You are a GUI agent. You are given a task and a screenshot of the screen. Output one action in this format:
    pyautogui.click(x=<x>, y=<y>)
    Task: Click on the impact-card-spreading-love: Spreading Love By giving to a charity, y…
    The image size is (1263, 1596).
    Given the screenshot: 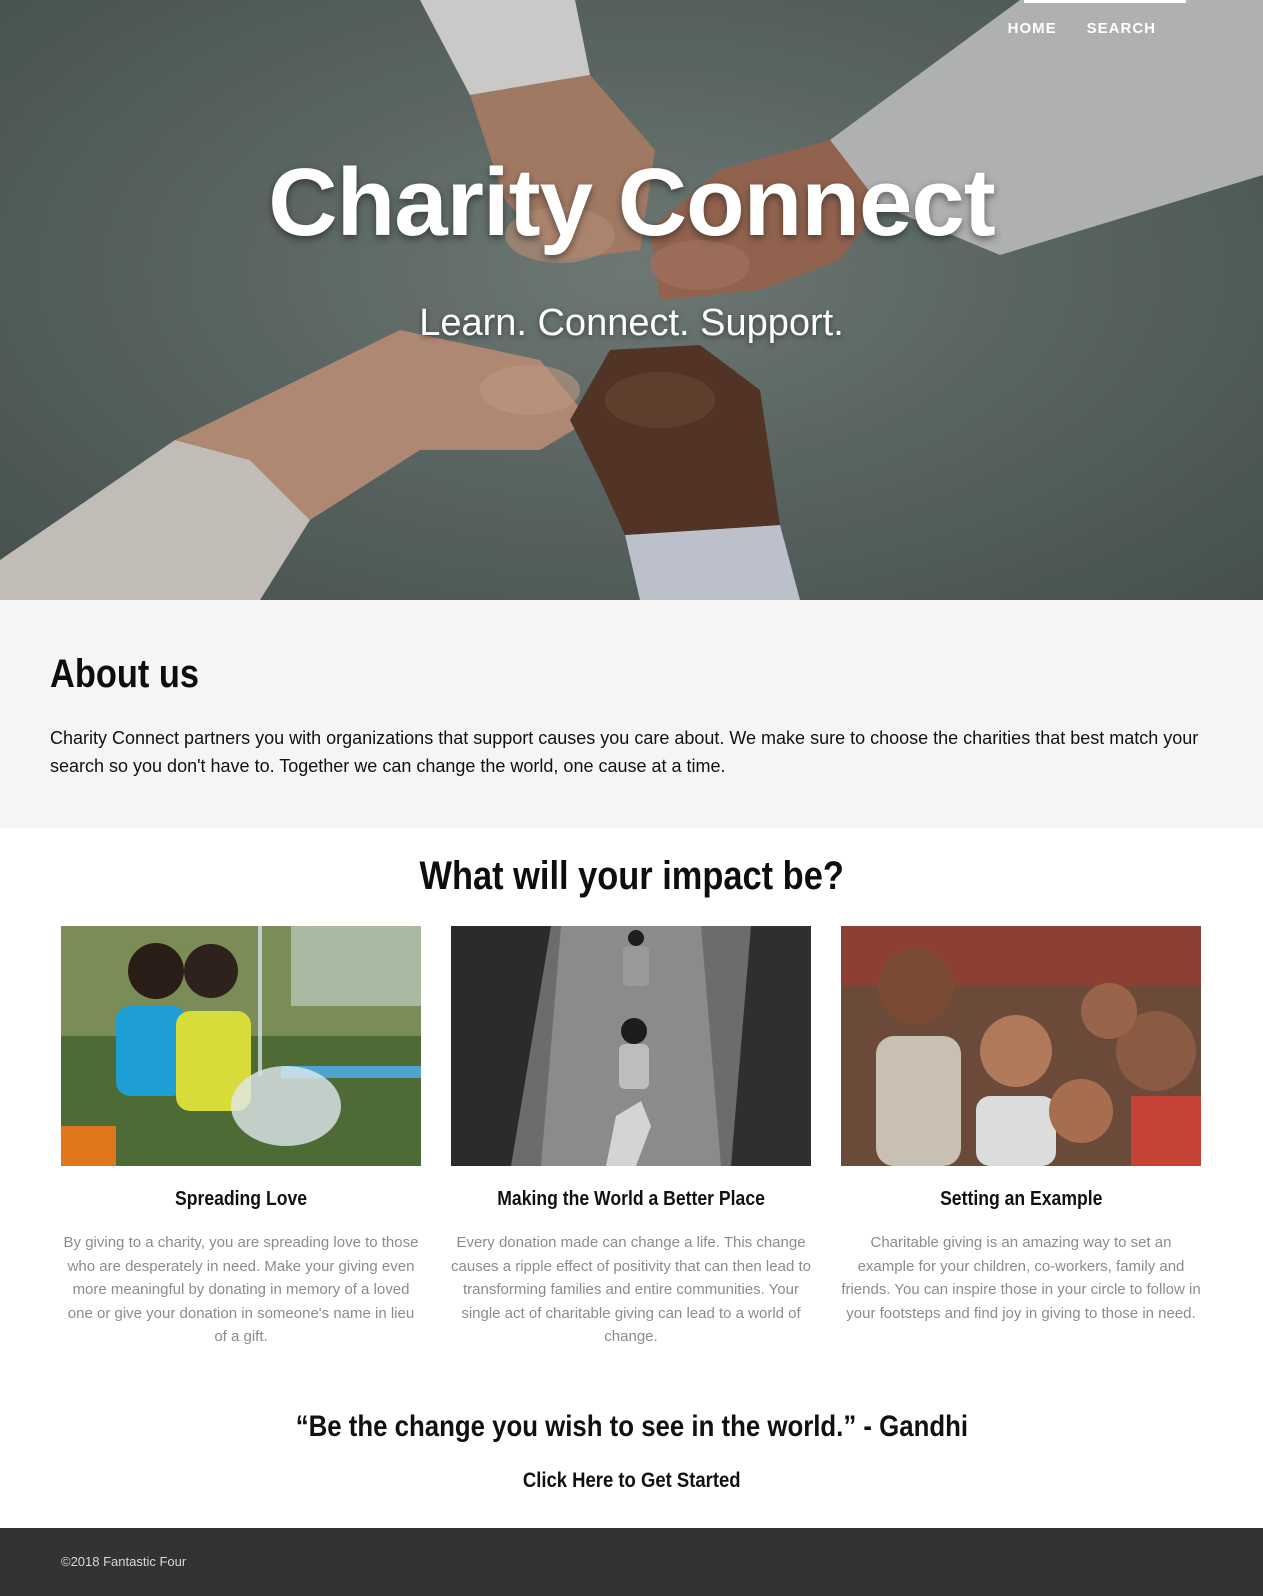 What is the action you would take?
    pyautogui.click(x=241, y=1137)
    